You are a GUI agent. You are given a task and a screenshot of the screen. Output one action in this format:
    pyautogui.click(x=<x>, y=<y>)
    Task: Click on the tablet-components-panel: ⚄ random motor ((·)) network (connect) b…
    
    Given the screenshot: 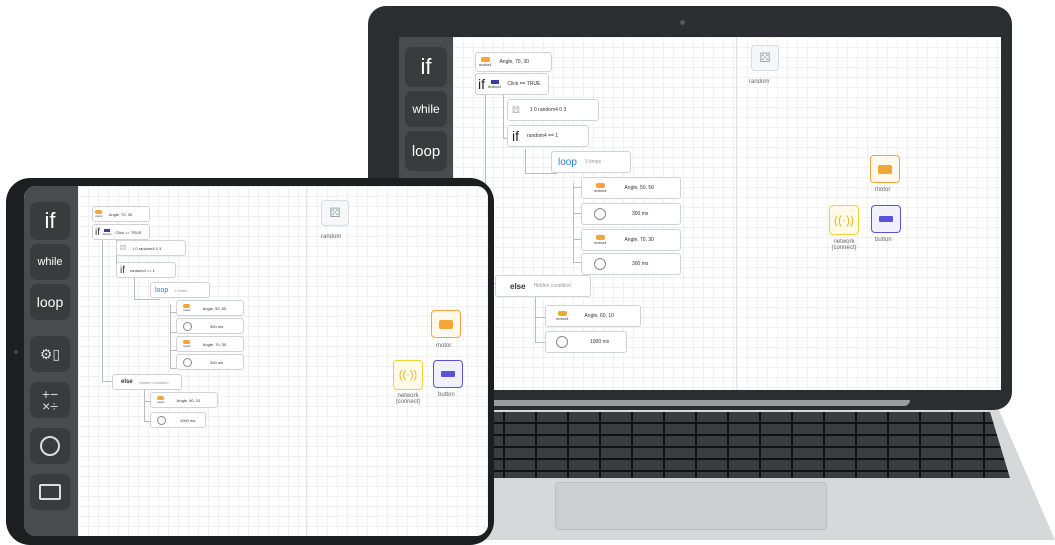 What is the action you would take?
    pyautogui.click(x=397, y=361)
    